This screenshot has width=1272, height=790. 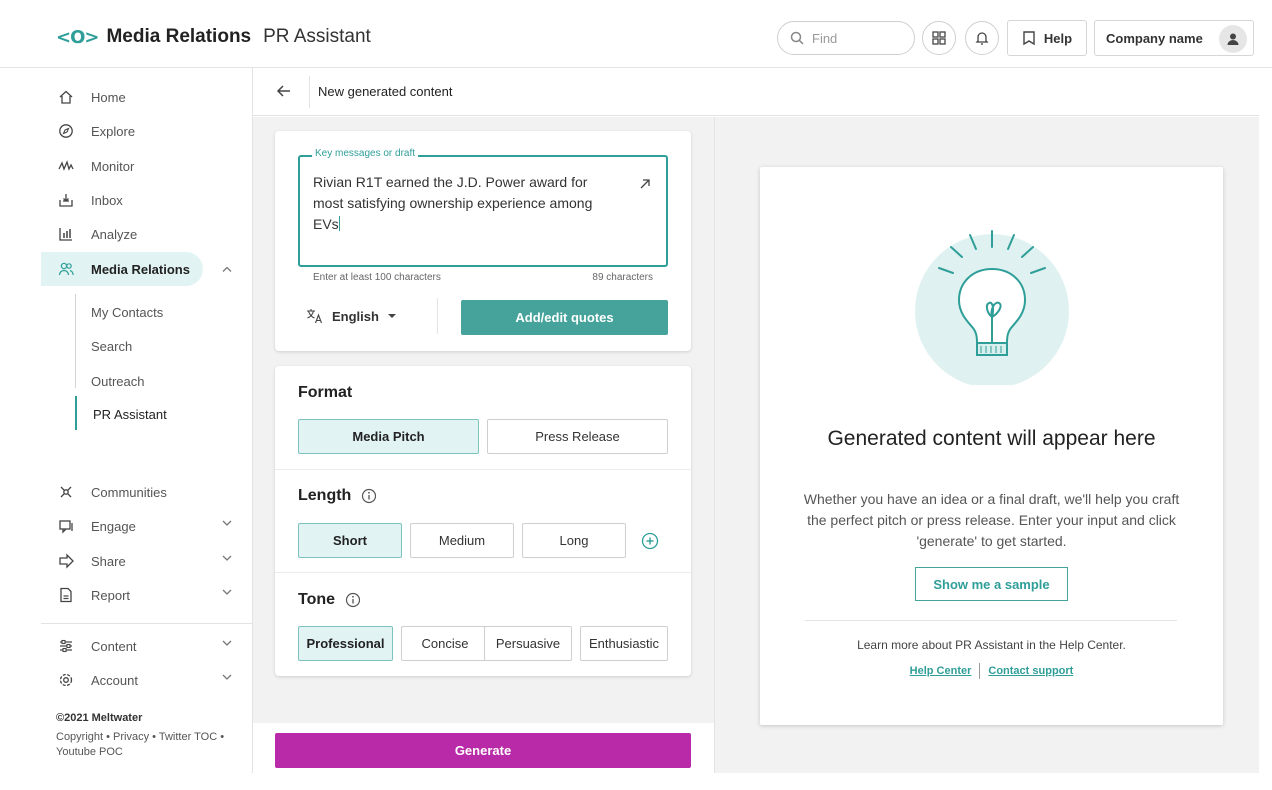 I want to click on format-title: Format, so click(x=325, y=393).